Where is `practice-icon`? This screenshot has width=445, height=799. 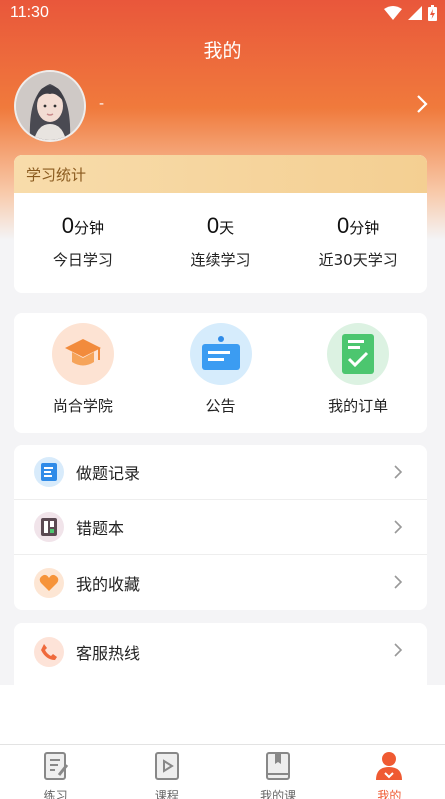 practice-icon is located at coordinates (55, 766).